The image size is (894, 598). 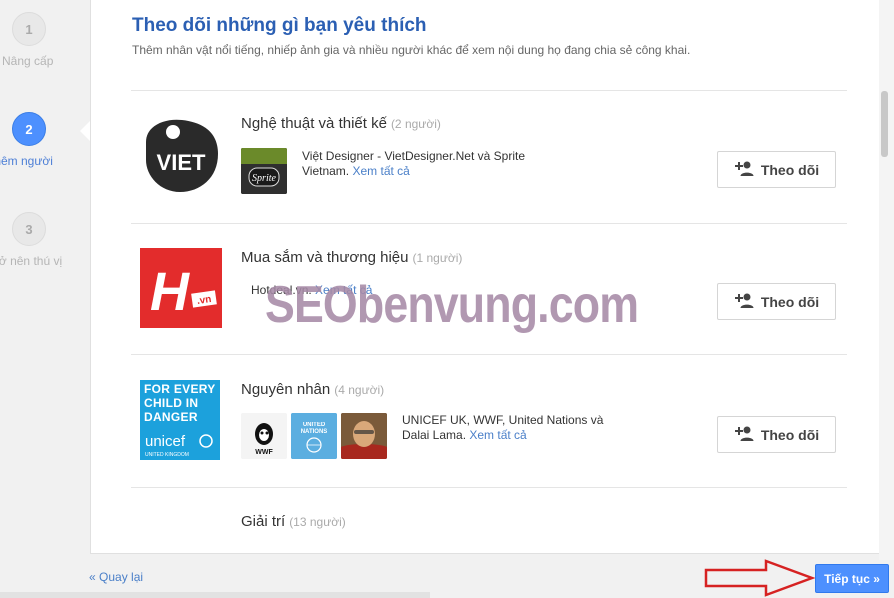 What do you see at coordinates (215, 595) in the screenshot?
I see `bottom-edge` at bounding box center [215, 595].